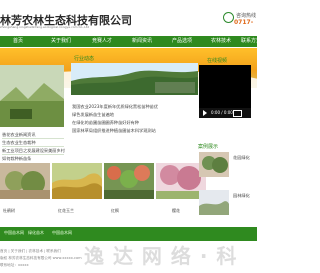  I want to click on nav-item-about: 关于我们, so click(61, 41).